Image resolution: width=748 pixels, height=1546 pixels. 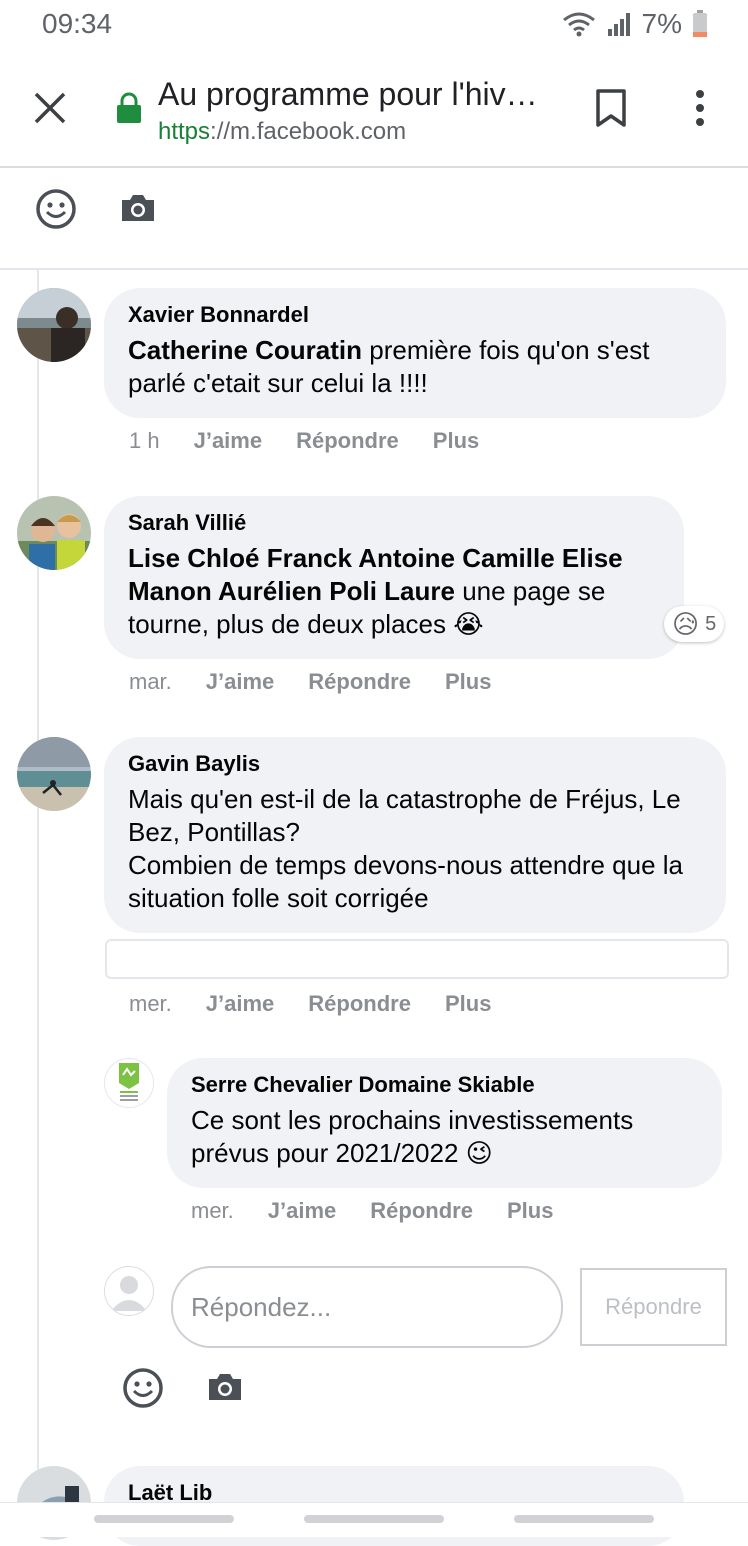 I want to click on reply-author: Serre Chevalier Domaine Skiable, so click(x=444, y=1085).